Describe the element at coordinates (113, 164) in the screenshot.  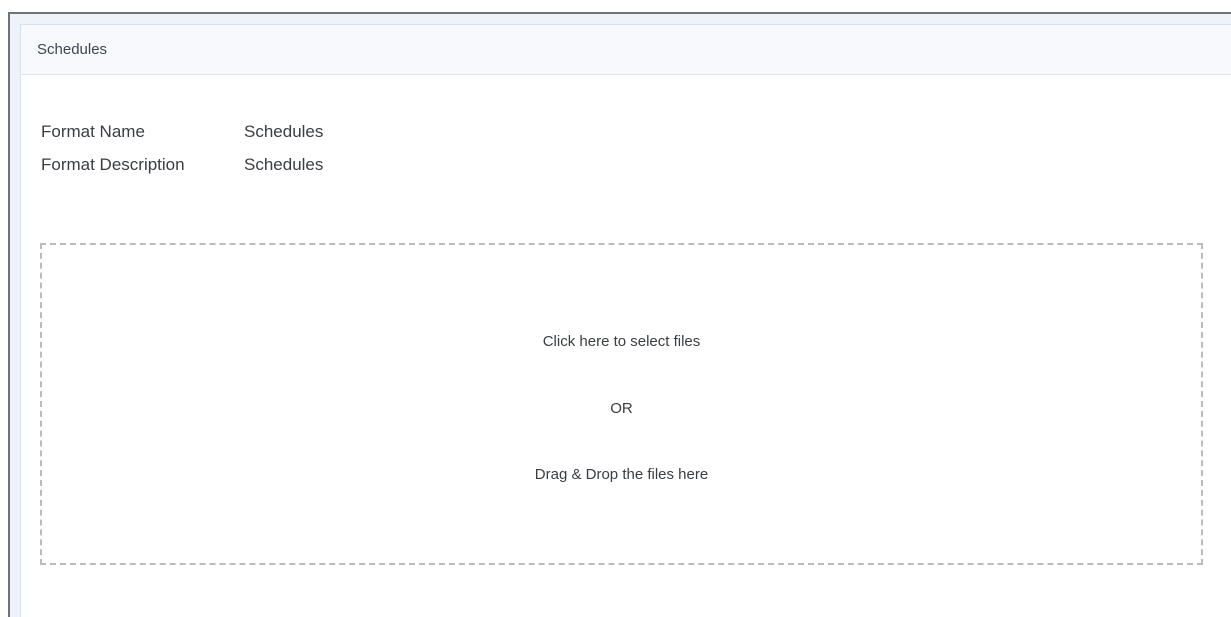
I see `format-description-label: Format Description` at that location.